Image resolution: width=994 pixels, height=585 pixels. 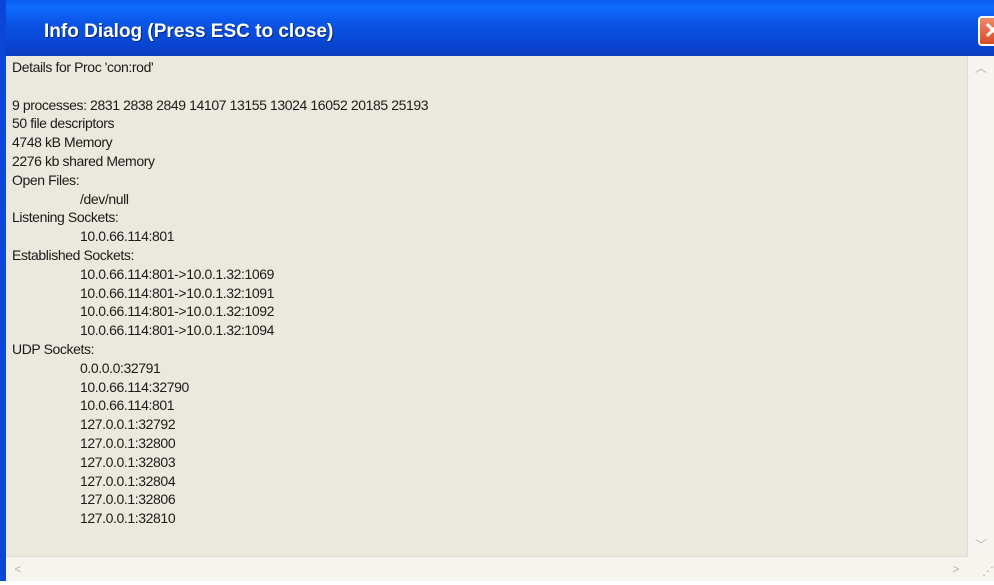 What do you see at coordinates (83, 67) in the screenshot?
I see `details-heading: Details for Proc 'con:rod'` at bounding box center [83, 67].